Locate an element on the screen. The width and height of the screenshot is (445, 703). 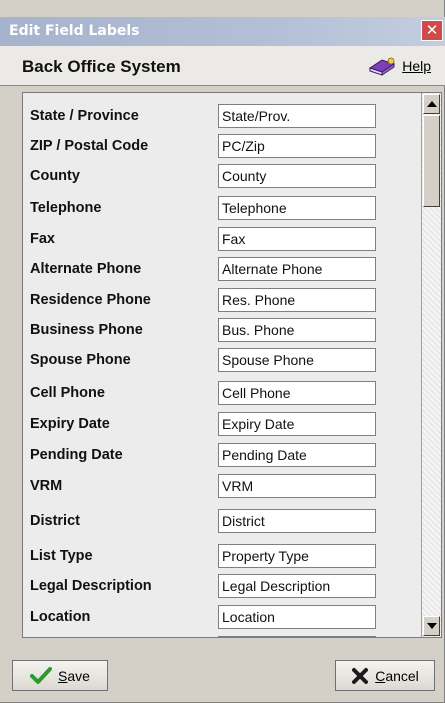
arrow-down-icon is located at coordinates (432, 626).